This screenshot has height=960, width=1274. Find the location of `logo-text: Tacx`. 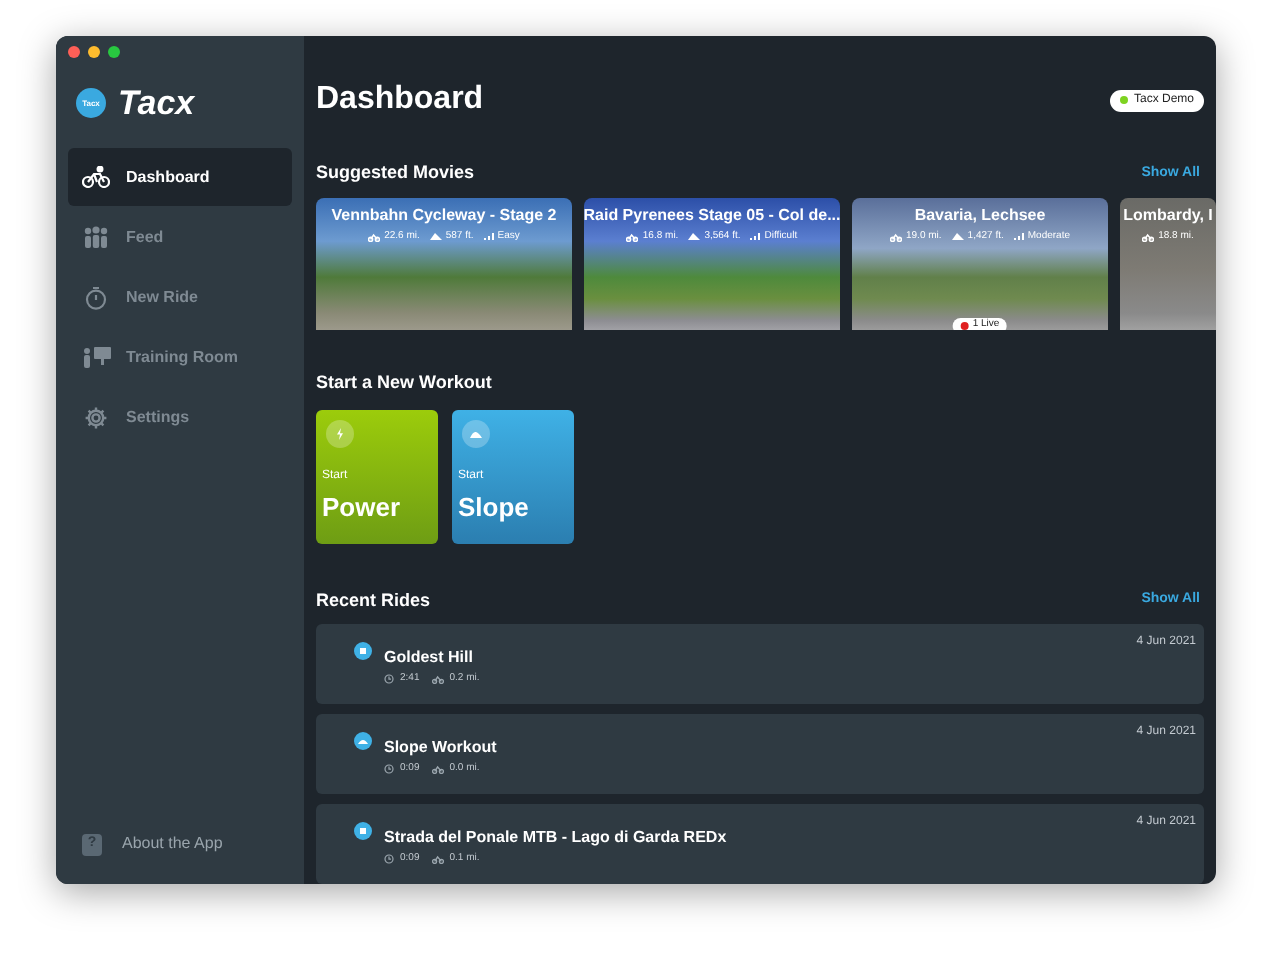

logo-text: Tacx is located at coordinates (156, 103).